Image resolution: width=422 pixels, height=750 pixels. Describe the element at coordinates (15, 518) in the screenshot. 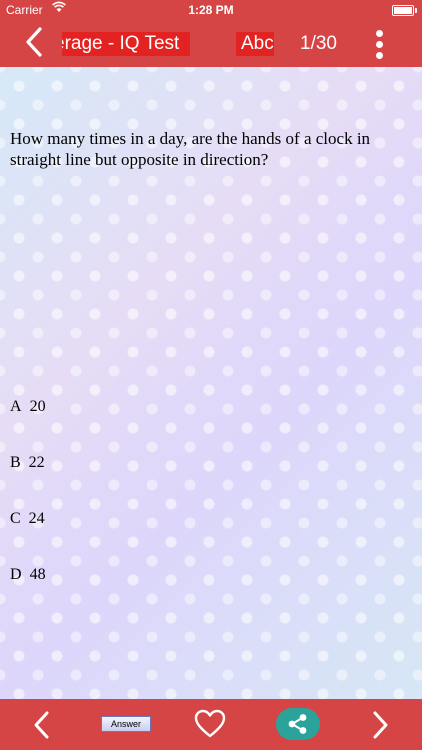

I see `option-letter: C` at that location.